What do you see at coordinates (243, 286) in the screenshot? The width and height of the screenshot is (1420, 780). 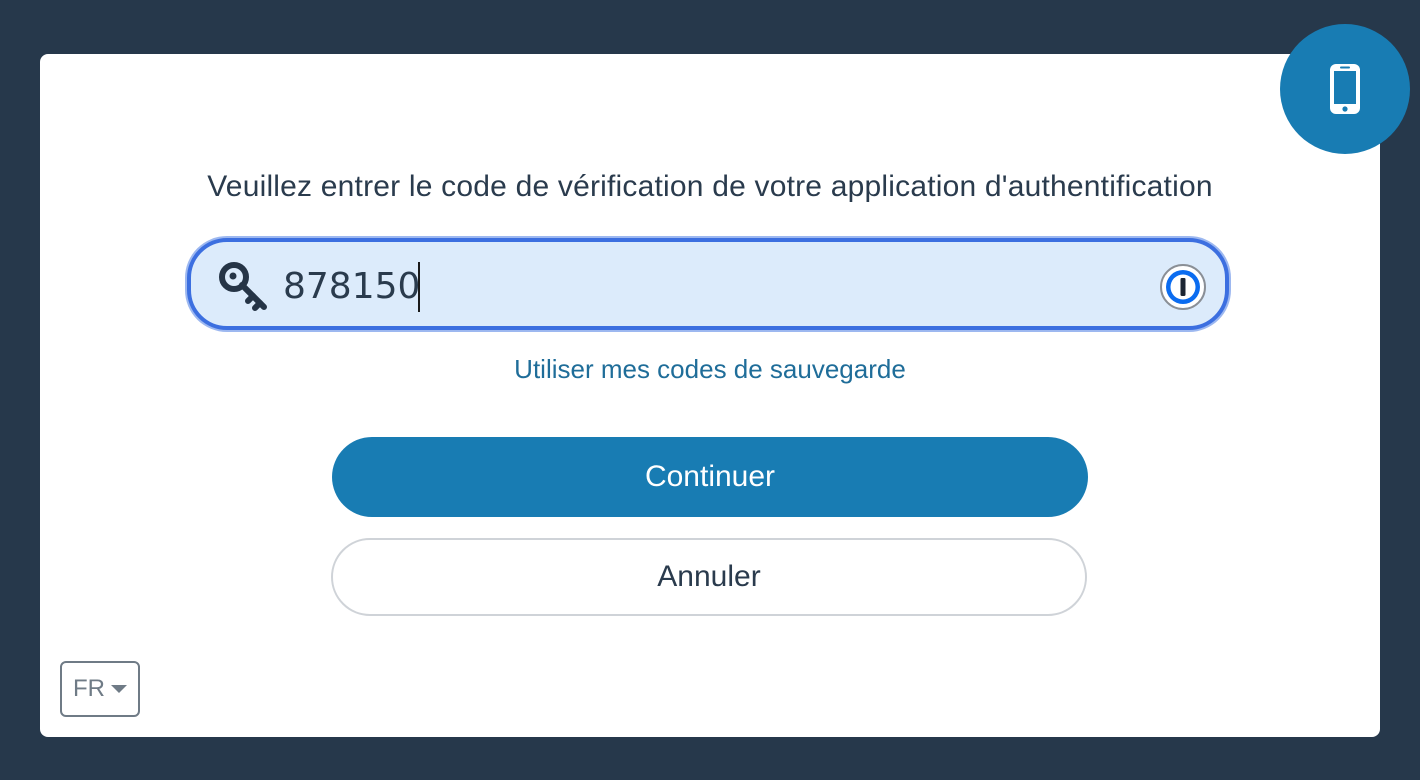 I see `key-icon` at bounding box center [243, 286].